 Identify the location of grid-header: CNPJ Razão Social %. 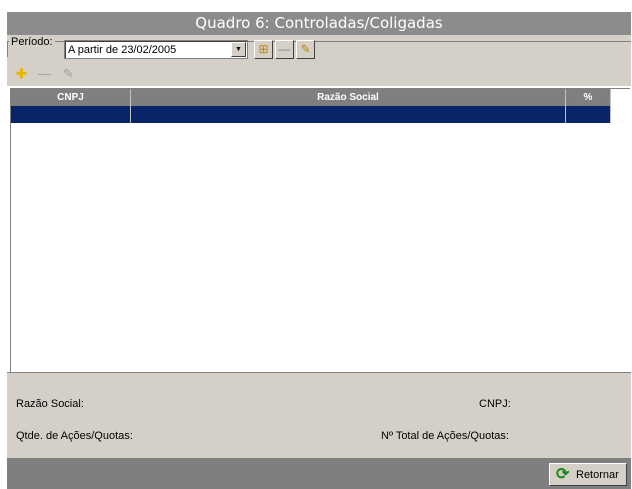
(311, 97).